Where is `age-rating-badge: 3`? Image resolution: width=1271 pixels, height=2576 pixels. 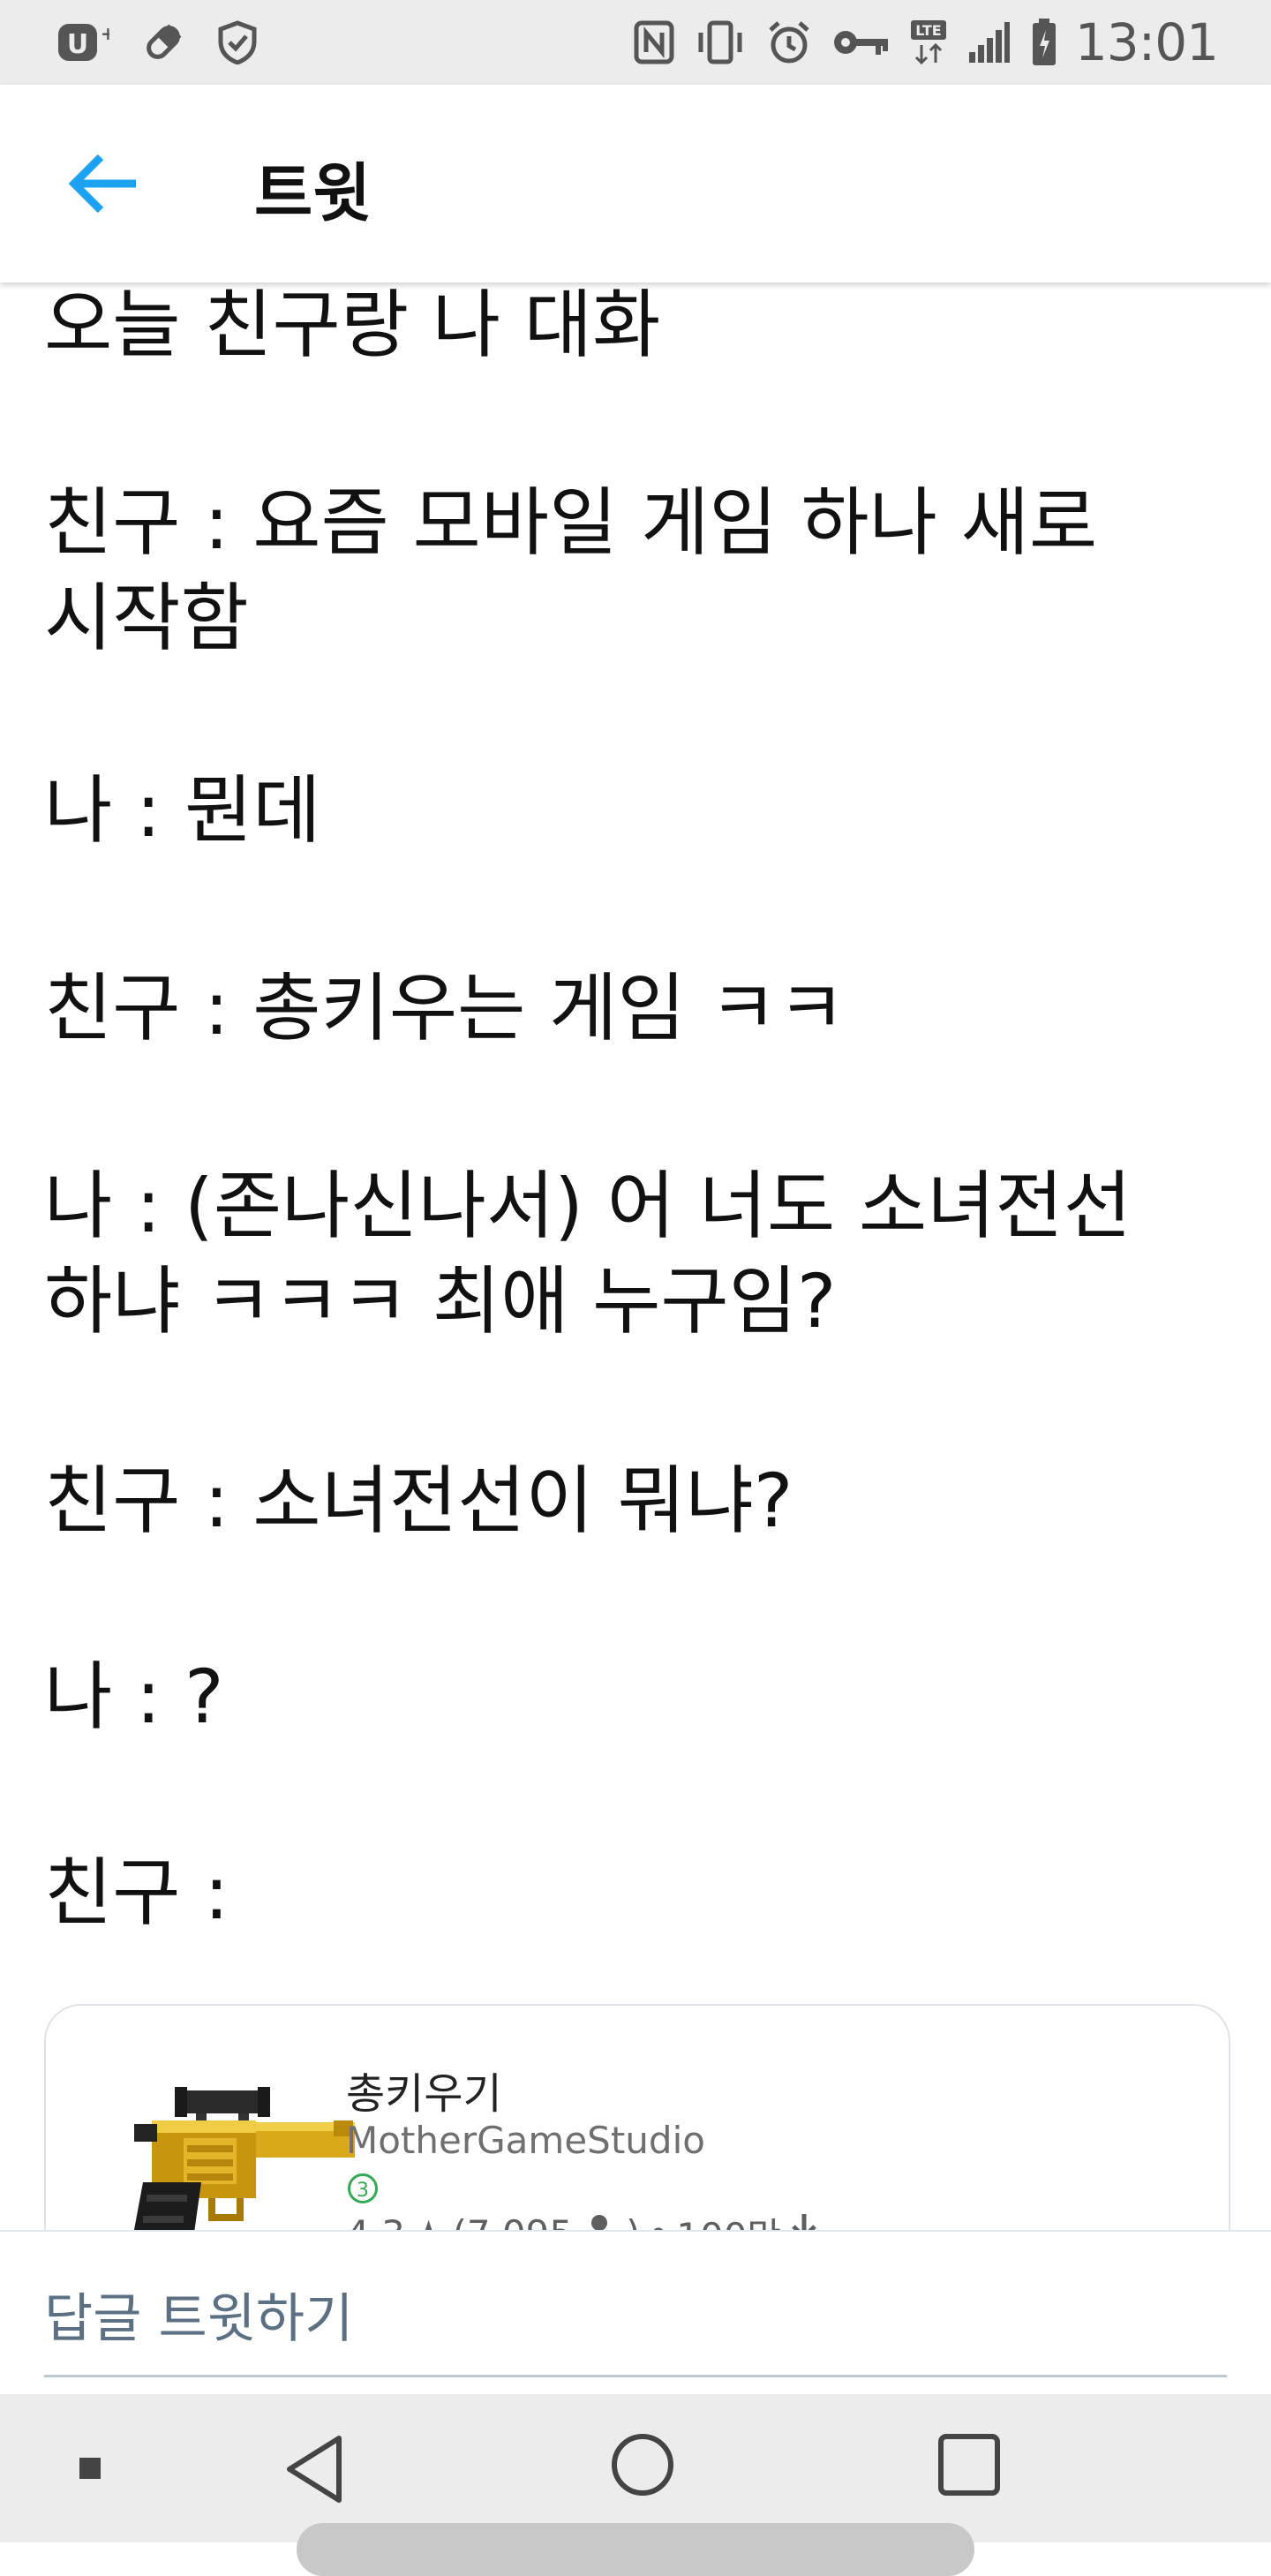 age-rating-badge: 3 is located at coordinates (363, 2188).